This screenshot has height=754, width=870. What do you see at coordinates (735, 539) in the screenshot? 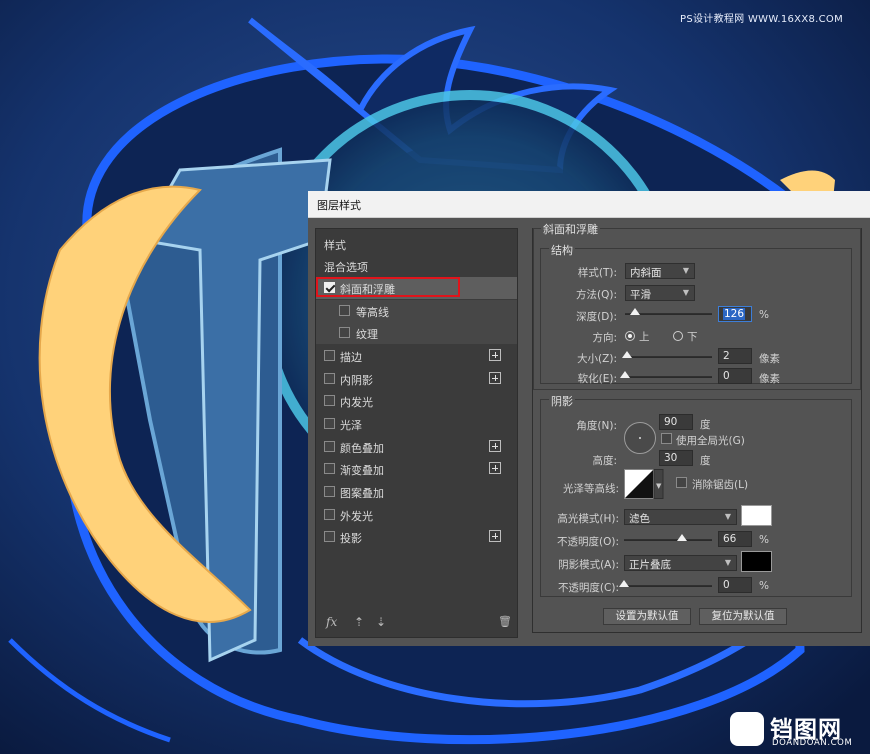
I see `highlight-opacity-input: 66` at bounding box center [735, 539].